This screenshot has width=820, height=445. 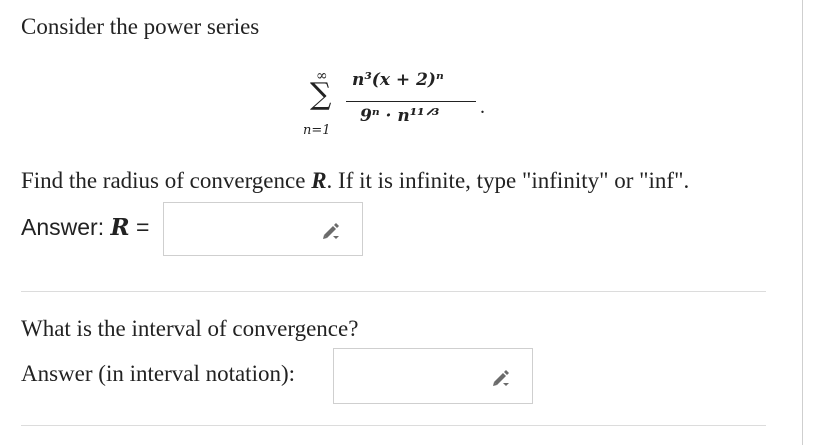 I want to click on intro-text: Consider the power series, so click(x=140, y=26).